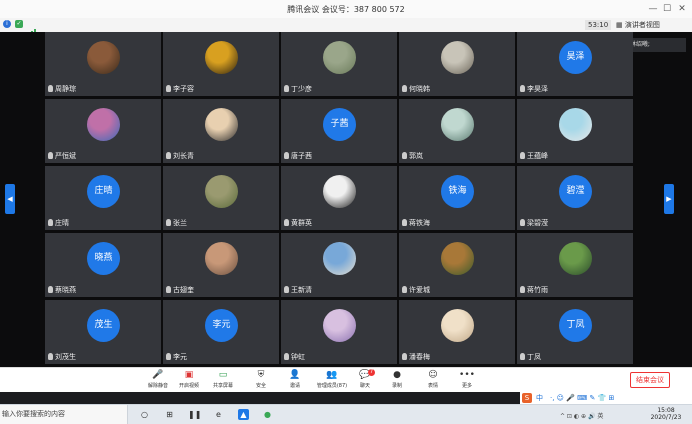 The image size is (692, 424). I want to click on record-button: ● 录制, so click(397, 379).